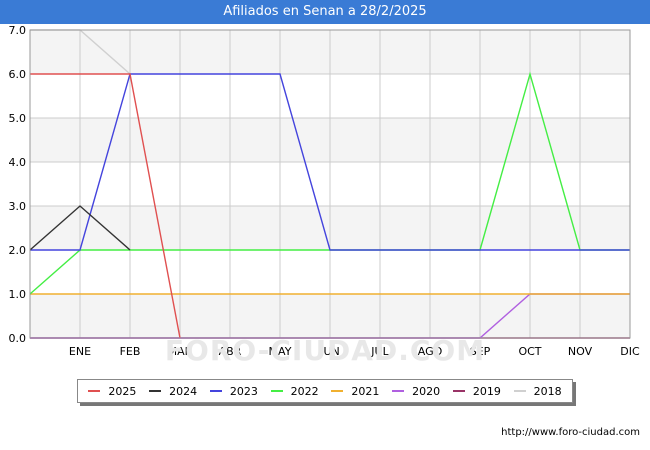 The image size is (650, 450). Describe the element at coordinates (183, 391) in the screenshot. I see `legend-label: 2024` at that location.